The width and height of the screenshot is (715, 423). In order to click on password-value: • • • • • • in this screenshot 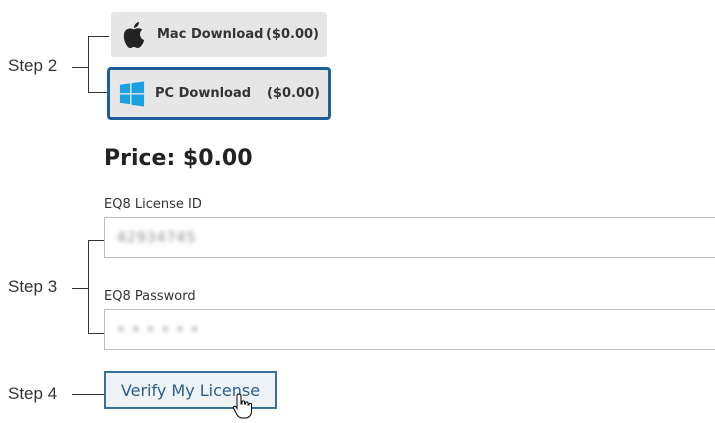, I will do `click(158, 330)`.